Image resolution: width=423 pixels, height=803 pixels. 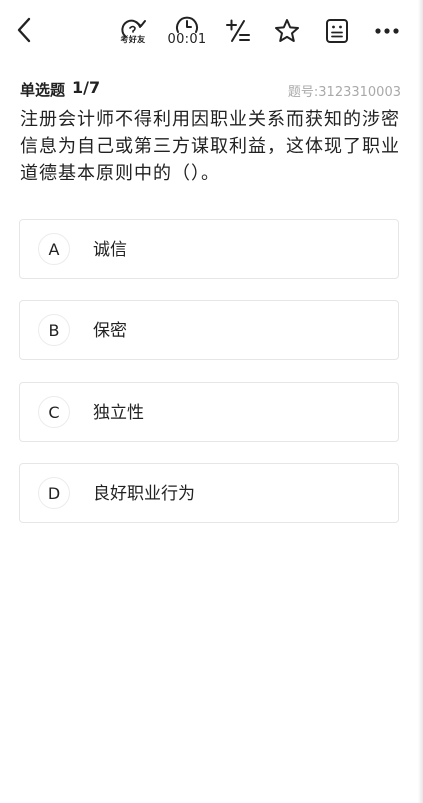 I want to click on question-id: 题号:3123310003, so click(x=344, y=92).